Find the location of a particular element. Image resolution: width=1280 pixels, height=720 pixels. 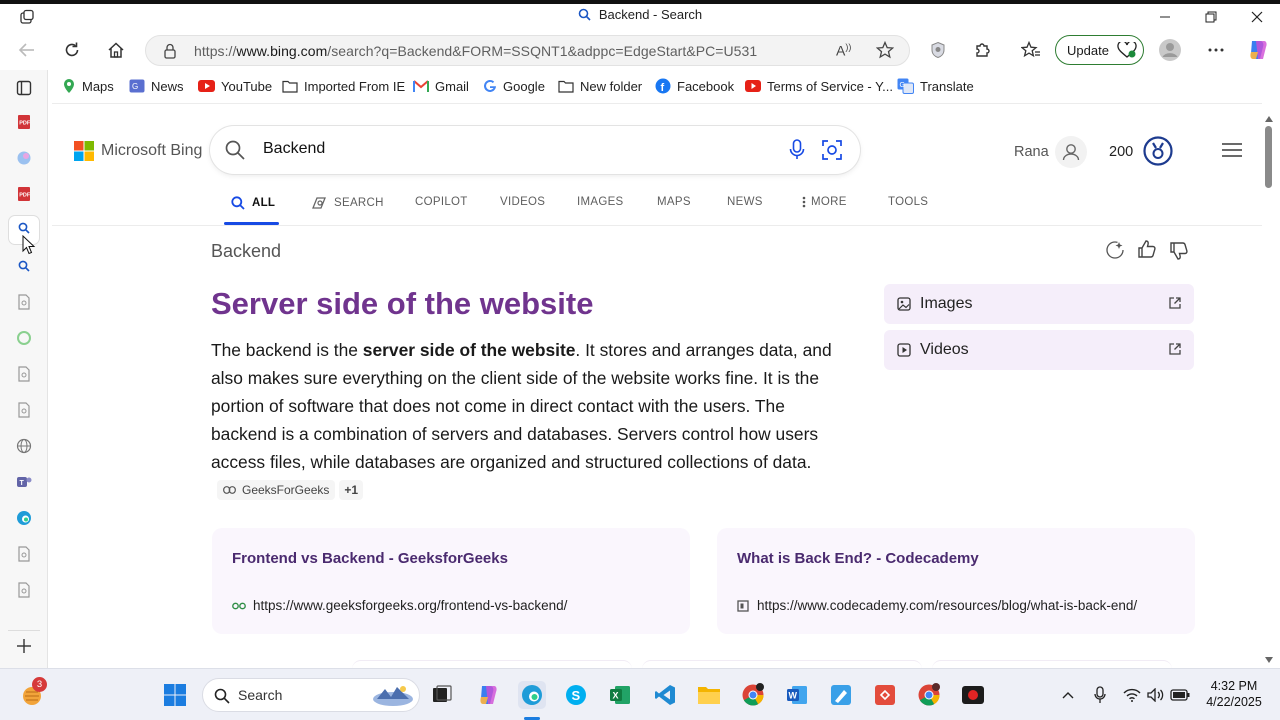

thumbs-down-icon is located at coordinates (1179, 253).